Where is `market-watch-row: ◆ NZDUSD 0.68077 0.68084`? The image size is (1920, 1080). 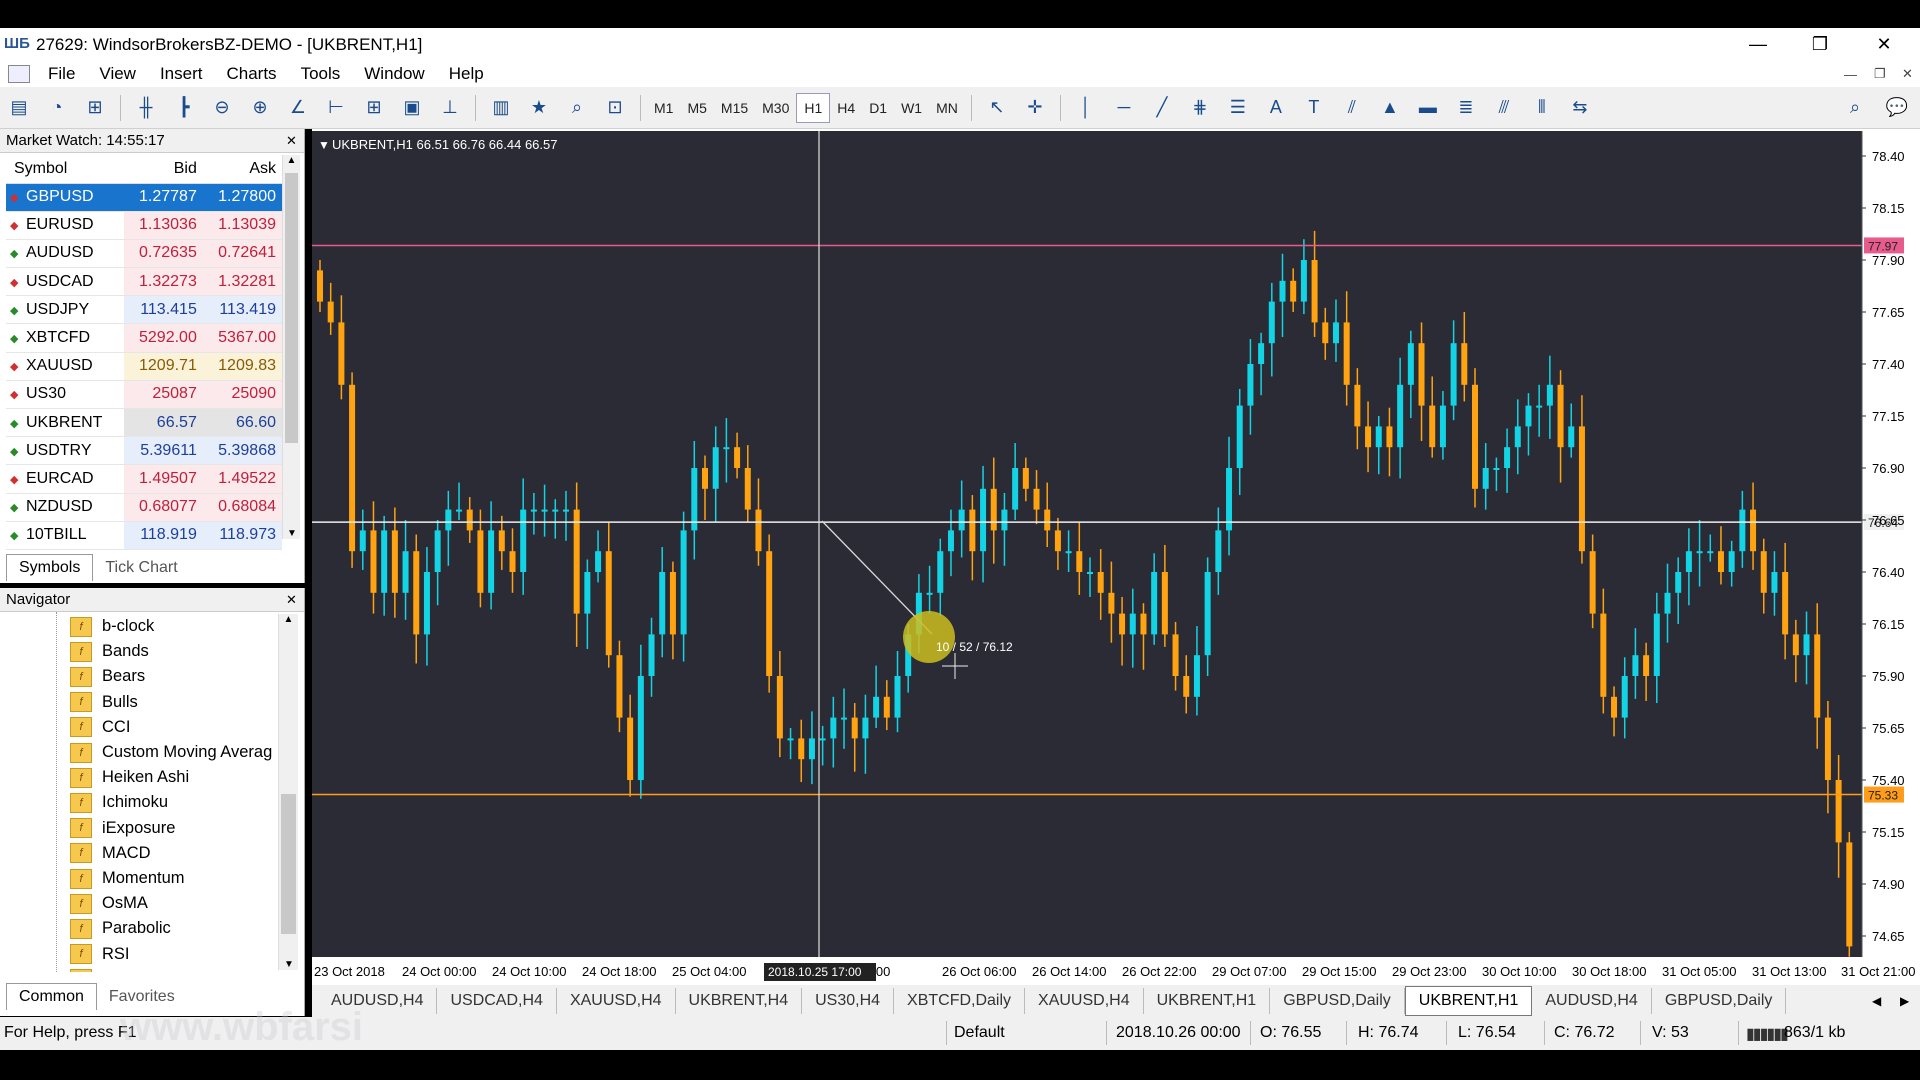
market-watch-row: ◆ NZDUSD 0.68077 0.68084 is located at coordinates (144, 507).